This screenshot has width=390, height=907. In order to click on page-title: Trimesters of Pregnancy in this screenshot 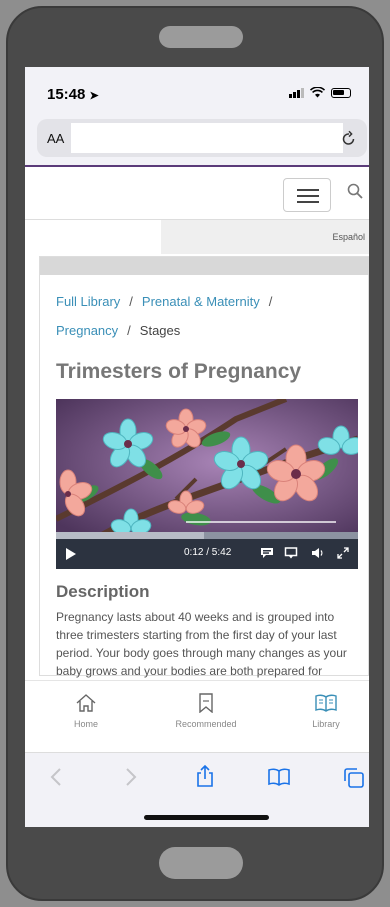, I will do `click(179, 371)`.